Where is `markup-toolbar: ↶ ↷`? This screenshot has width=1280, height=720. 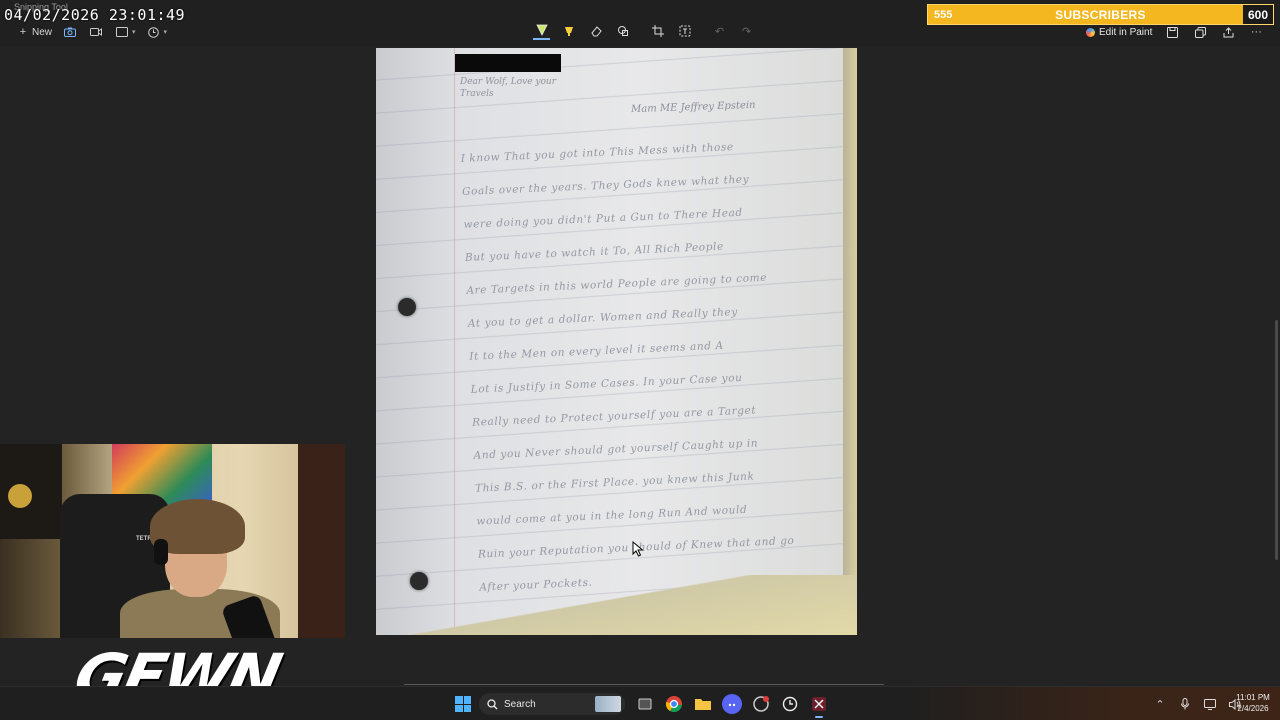
markup-toolbar: ↶ ↷ is located at coordinates (644, 31).